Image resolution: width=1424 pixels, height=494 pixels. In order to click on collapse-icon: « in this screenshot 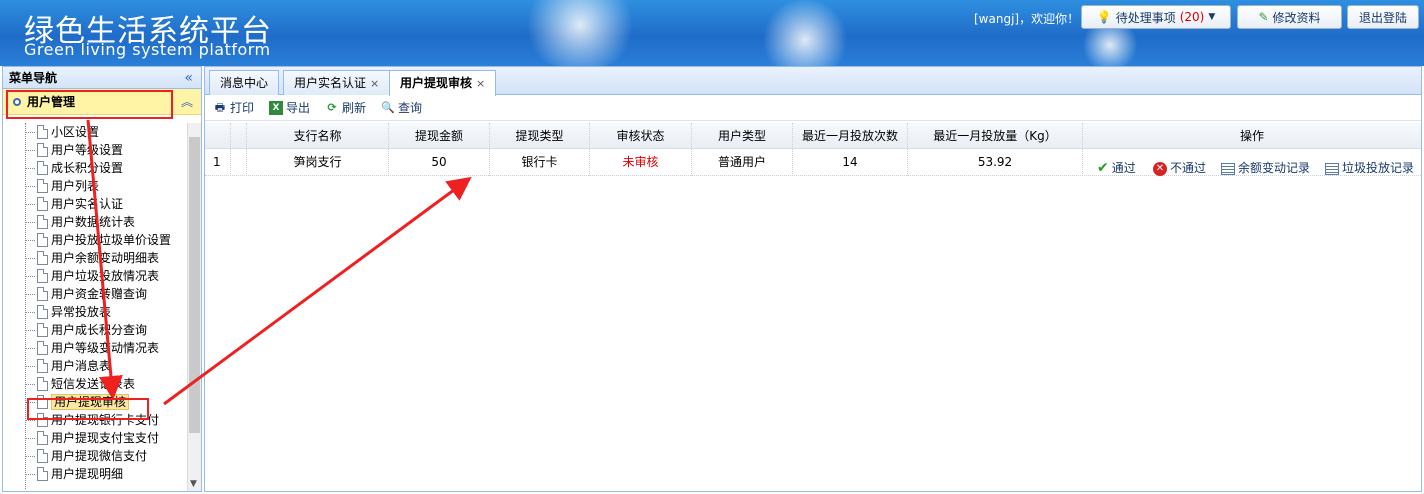, I will do `click(188, 78)`.